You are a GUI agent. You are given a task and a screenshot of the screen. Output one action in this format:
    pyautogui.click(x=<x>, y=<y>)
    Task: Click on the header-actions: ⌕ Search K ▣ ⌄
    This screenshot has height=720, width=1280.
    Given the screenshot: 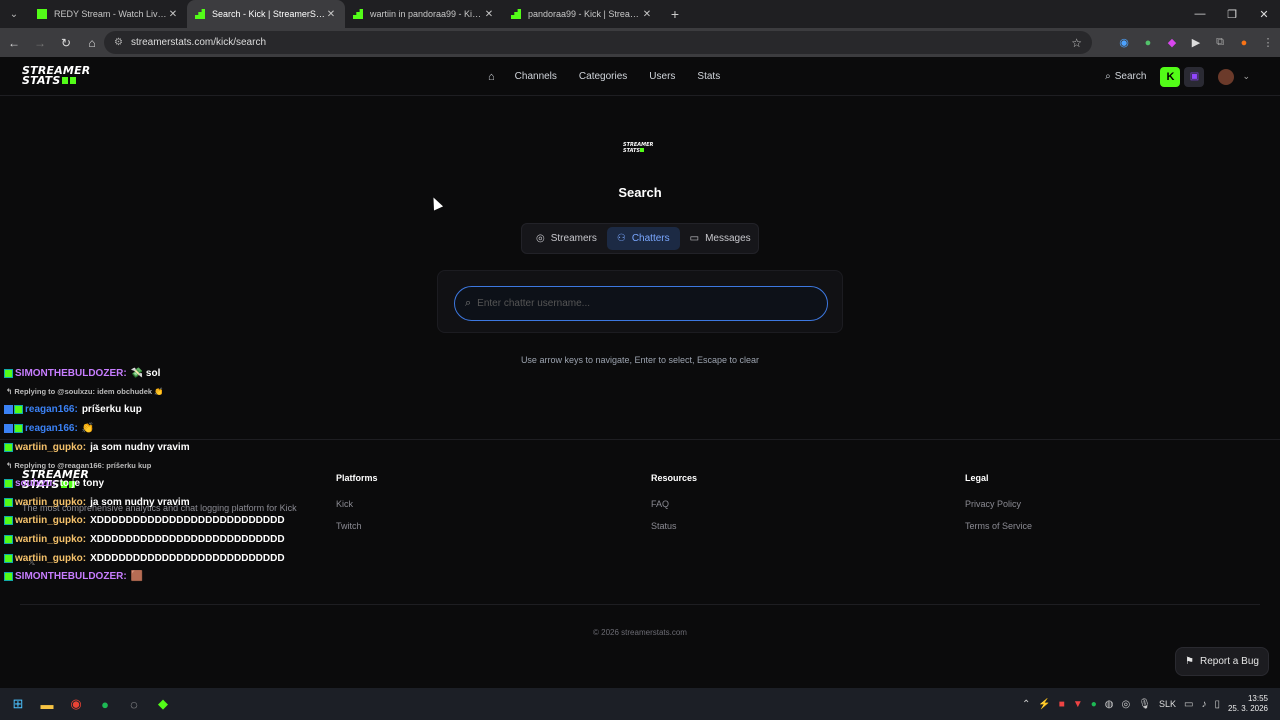 What is the action you would take?
    pyautogui.click(x=1177, y=76)
    